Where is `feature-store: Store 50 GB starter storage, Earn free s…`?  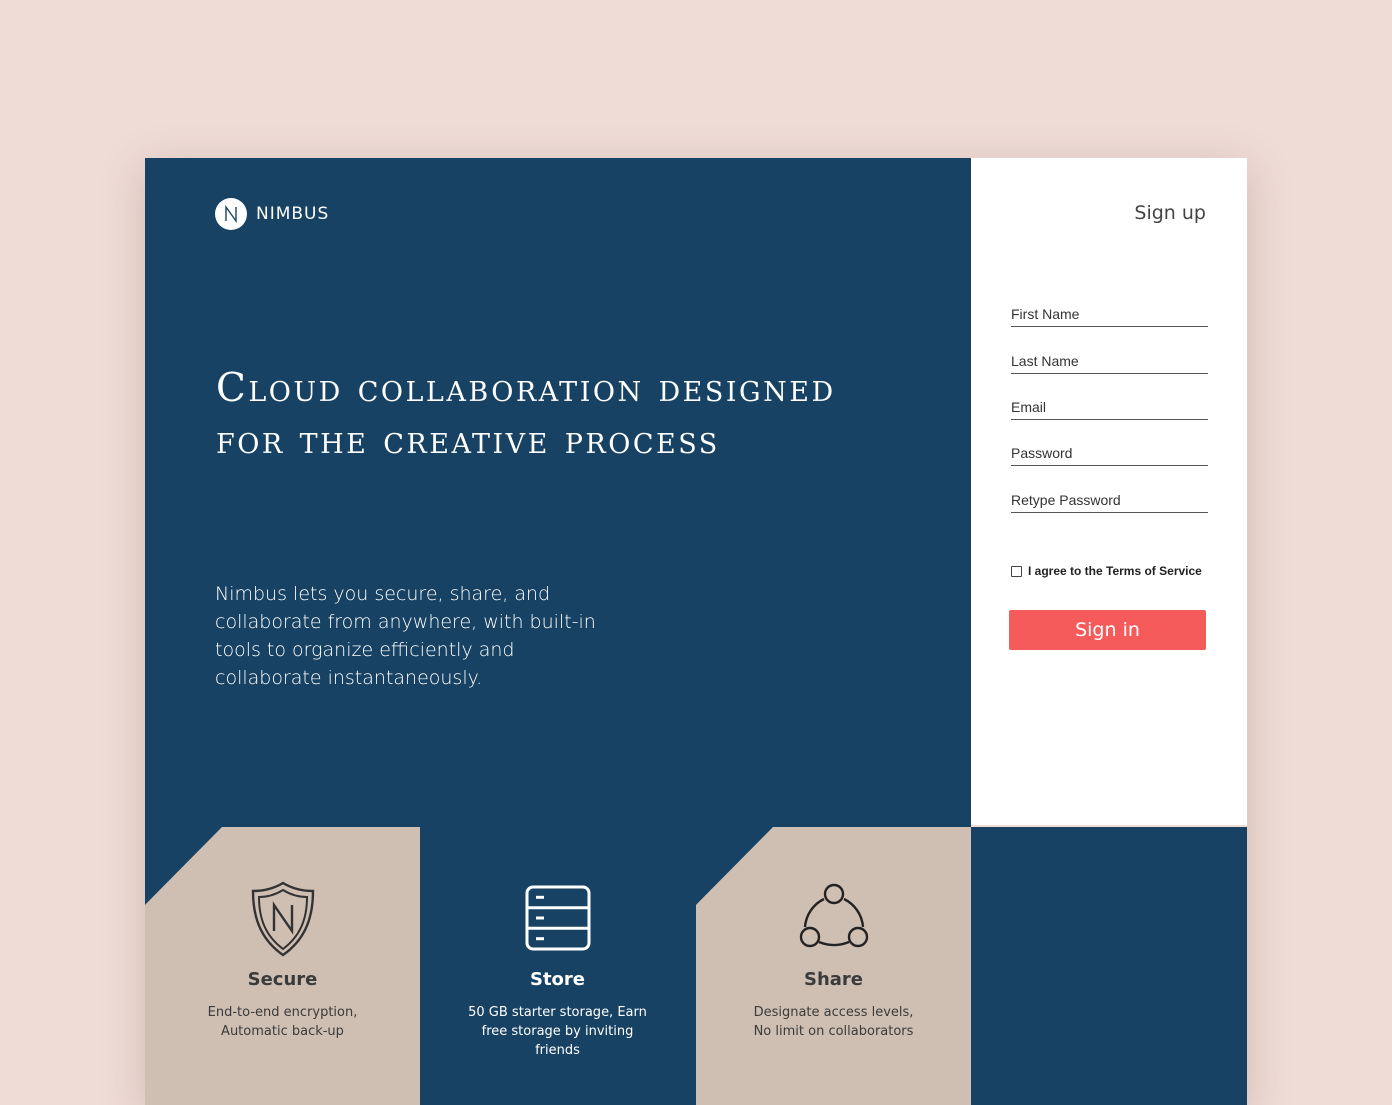
feature-store: Store 50 GB starter storage, Earn free s… is located at coordinates (557, 966).